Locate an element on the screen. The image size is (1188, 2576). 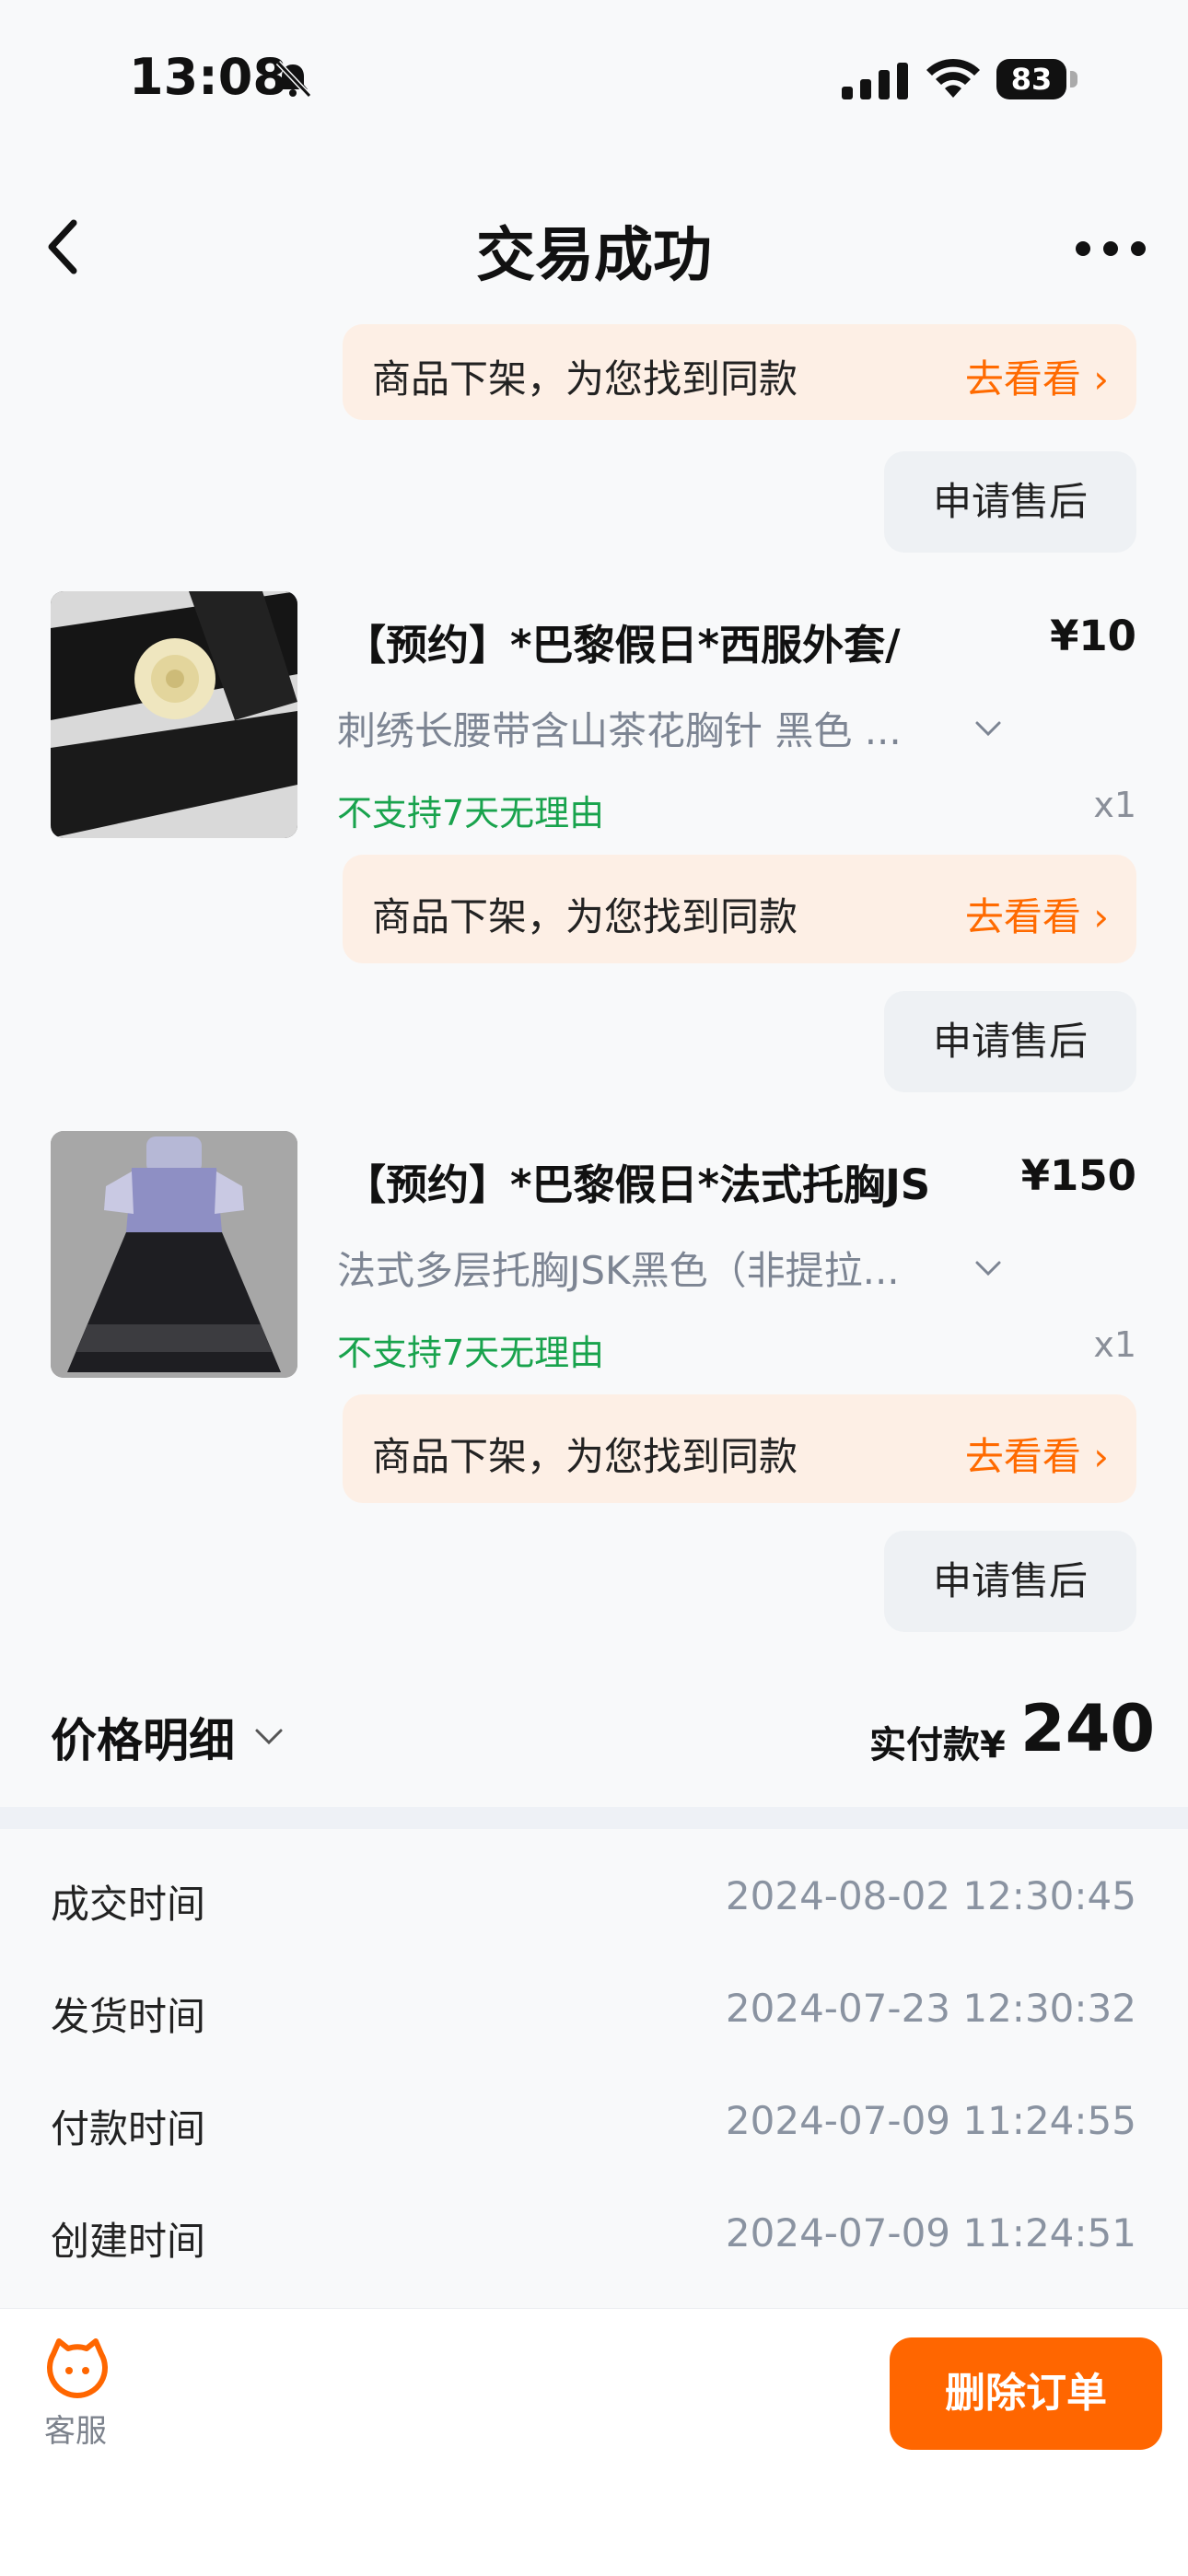
paid-amount: 240 is located at coordinates (1088, 1728).